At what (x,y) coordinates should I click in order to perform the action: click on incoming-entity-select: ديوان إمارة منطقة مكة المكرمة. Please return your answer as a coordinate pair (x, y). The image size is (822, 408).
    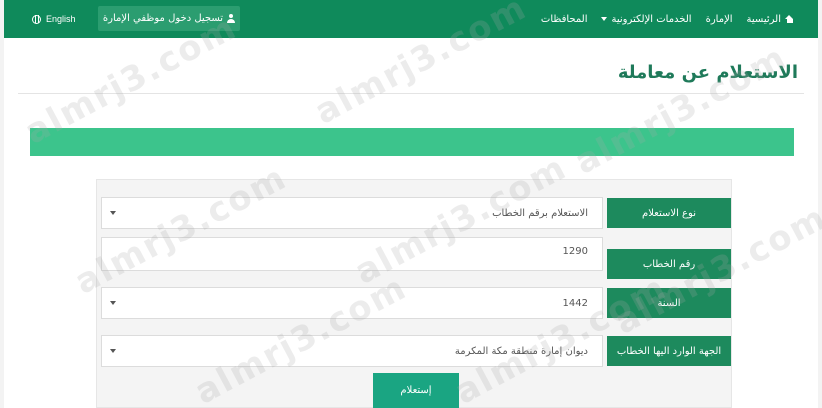
    Looking at the image, I should click on (352, 351).